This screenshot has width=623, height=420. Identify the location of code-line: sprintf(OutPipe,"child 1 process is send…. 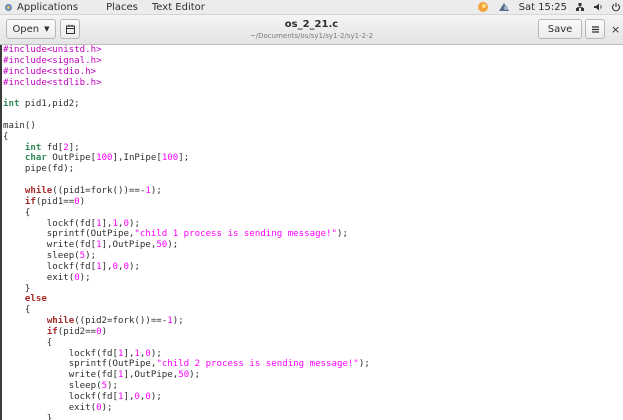
(313, 234).